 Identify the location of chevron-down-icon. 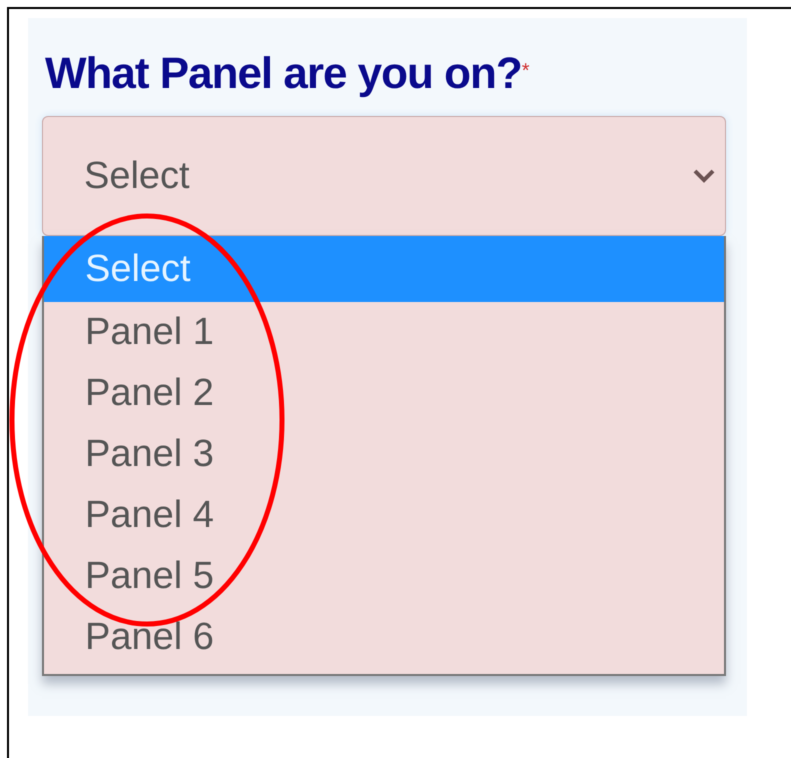
(704, 176).